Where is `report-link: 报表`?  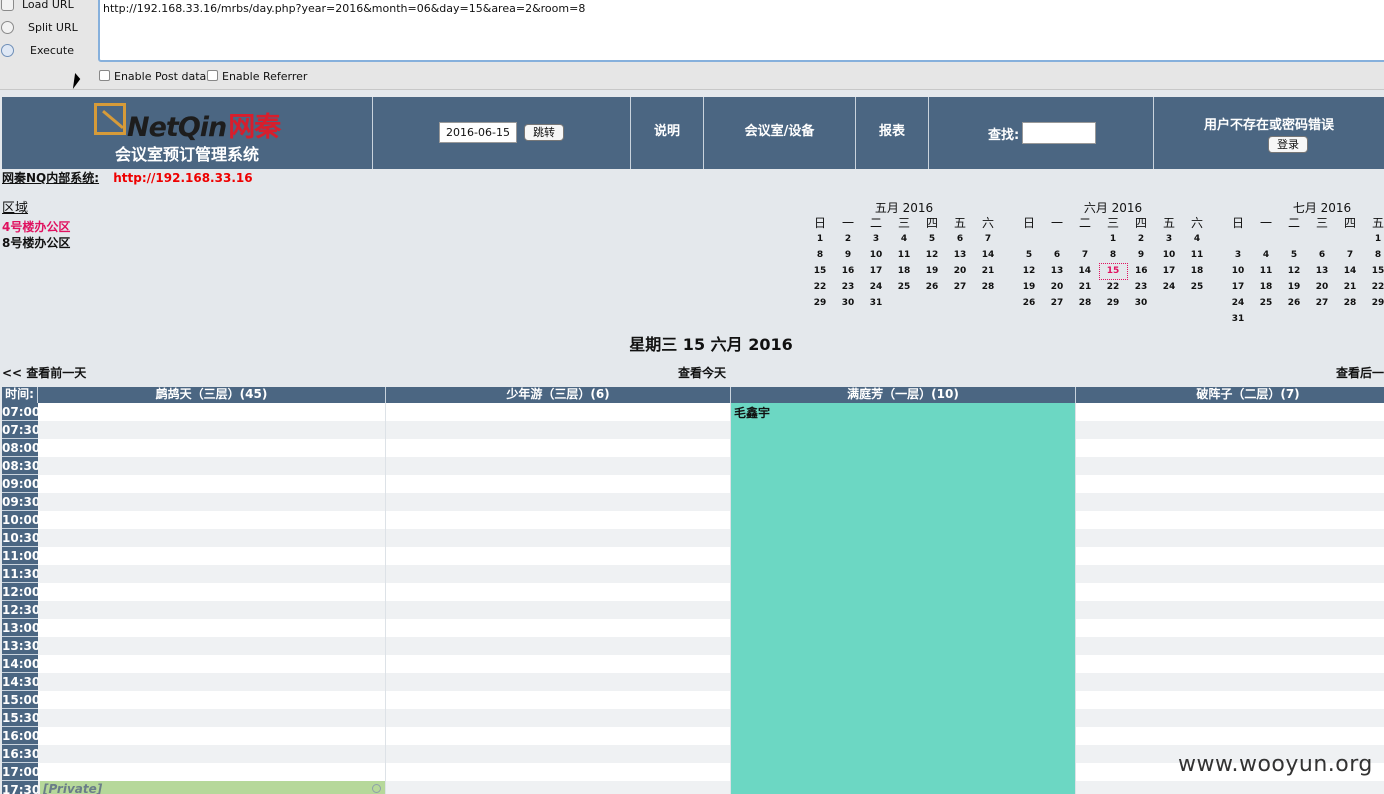
report-link: 报表 is located at coordinates (892, 133).